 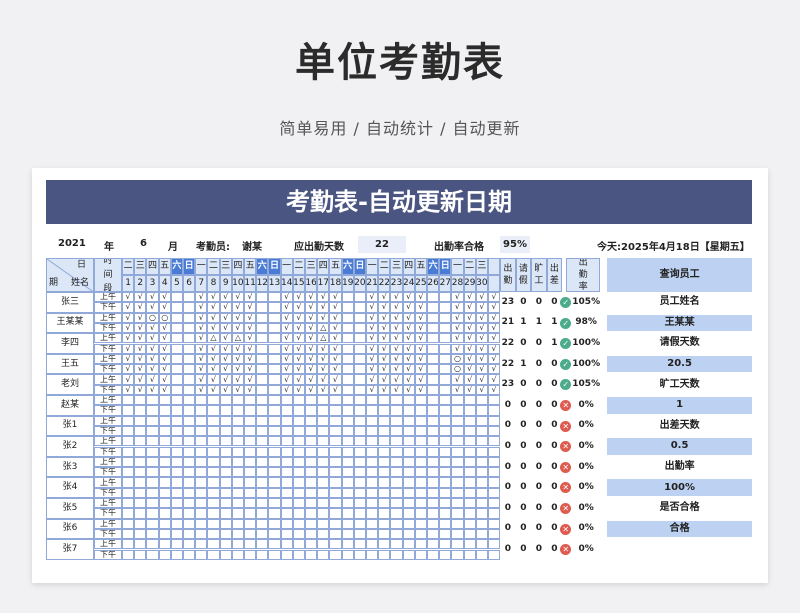 What do you see at coordinates (70, 446) in the screenshot?
I see `employee-name-cell: 张2` at bounding box center [70, 446].